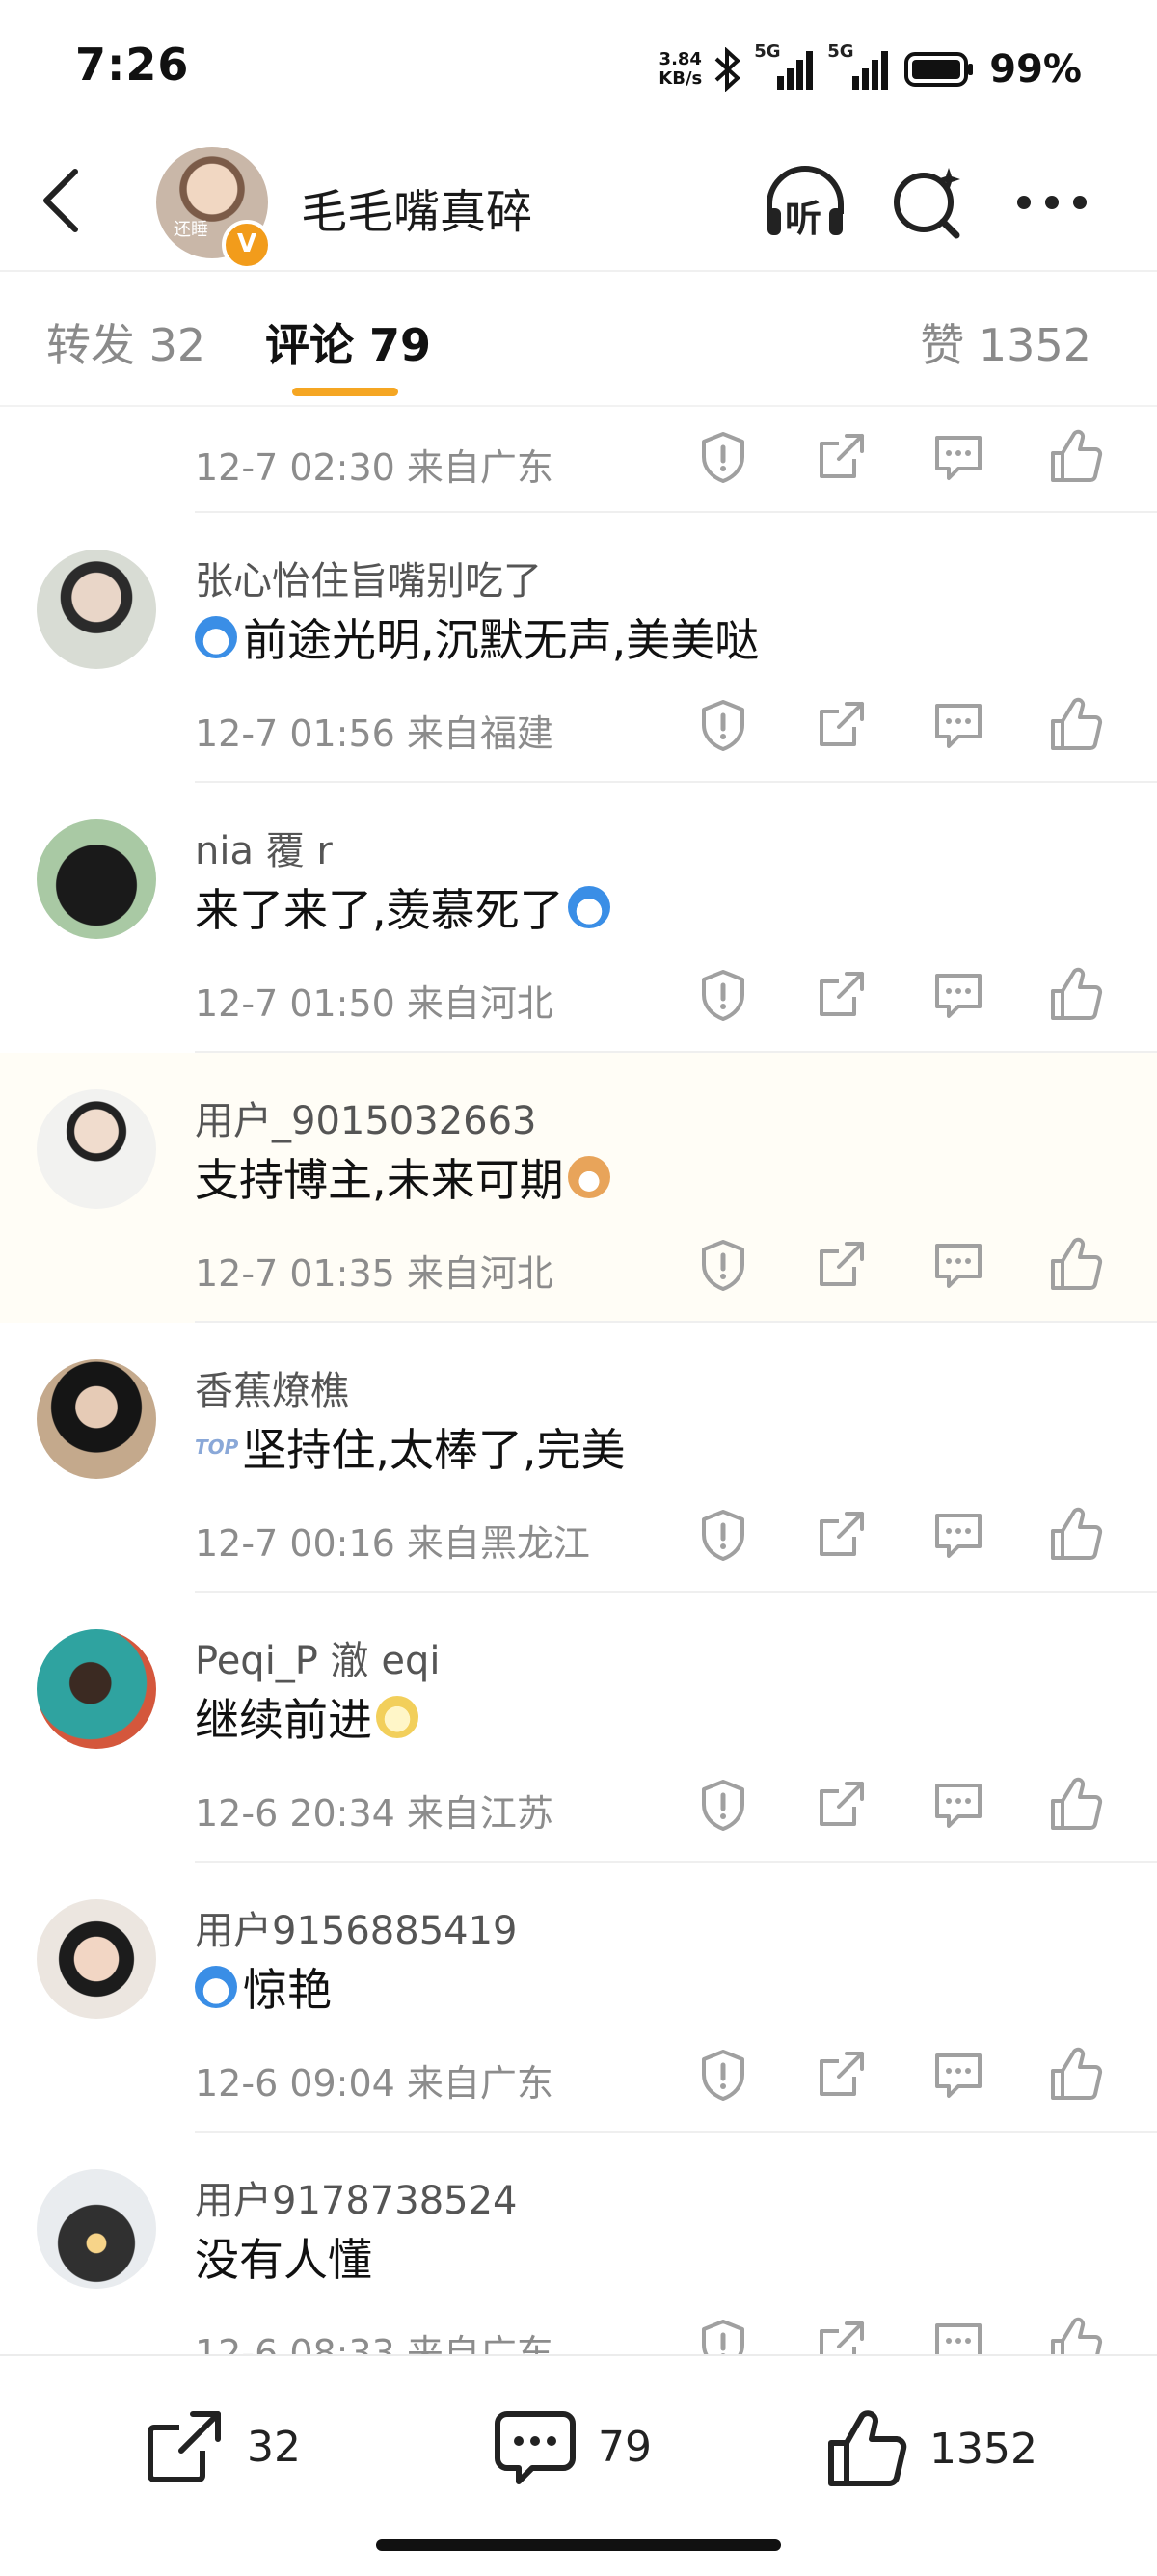  What do you see at coordinates (125, 342) in the screenshot?
I see `tab-reposts: 转发 32` at bounding box center [125, 342].